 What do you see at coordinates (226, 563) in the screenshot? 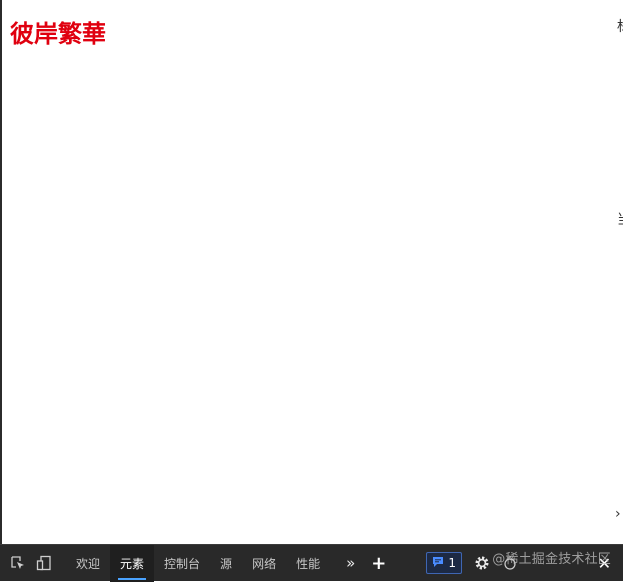
I see `tab-sources: 源` at bounding box center [226, 563].